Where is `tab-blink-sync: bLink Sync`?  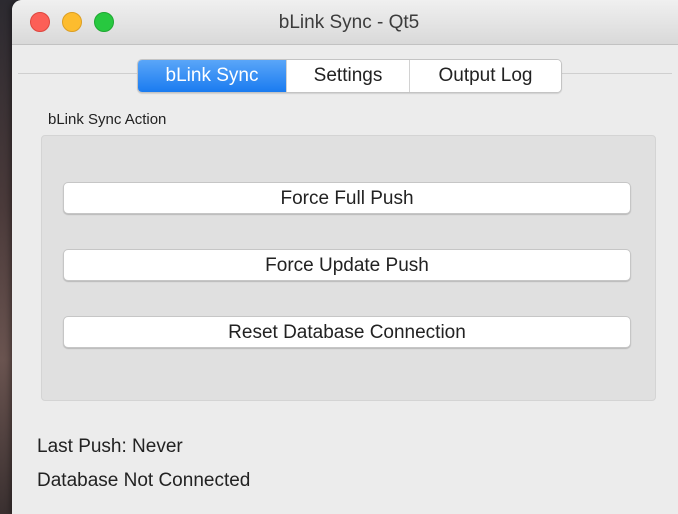 tab-blink-sync: bLink Sync is located at coordinates (212, 76).